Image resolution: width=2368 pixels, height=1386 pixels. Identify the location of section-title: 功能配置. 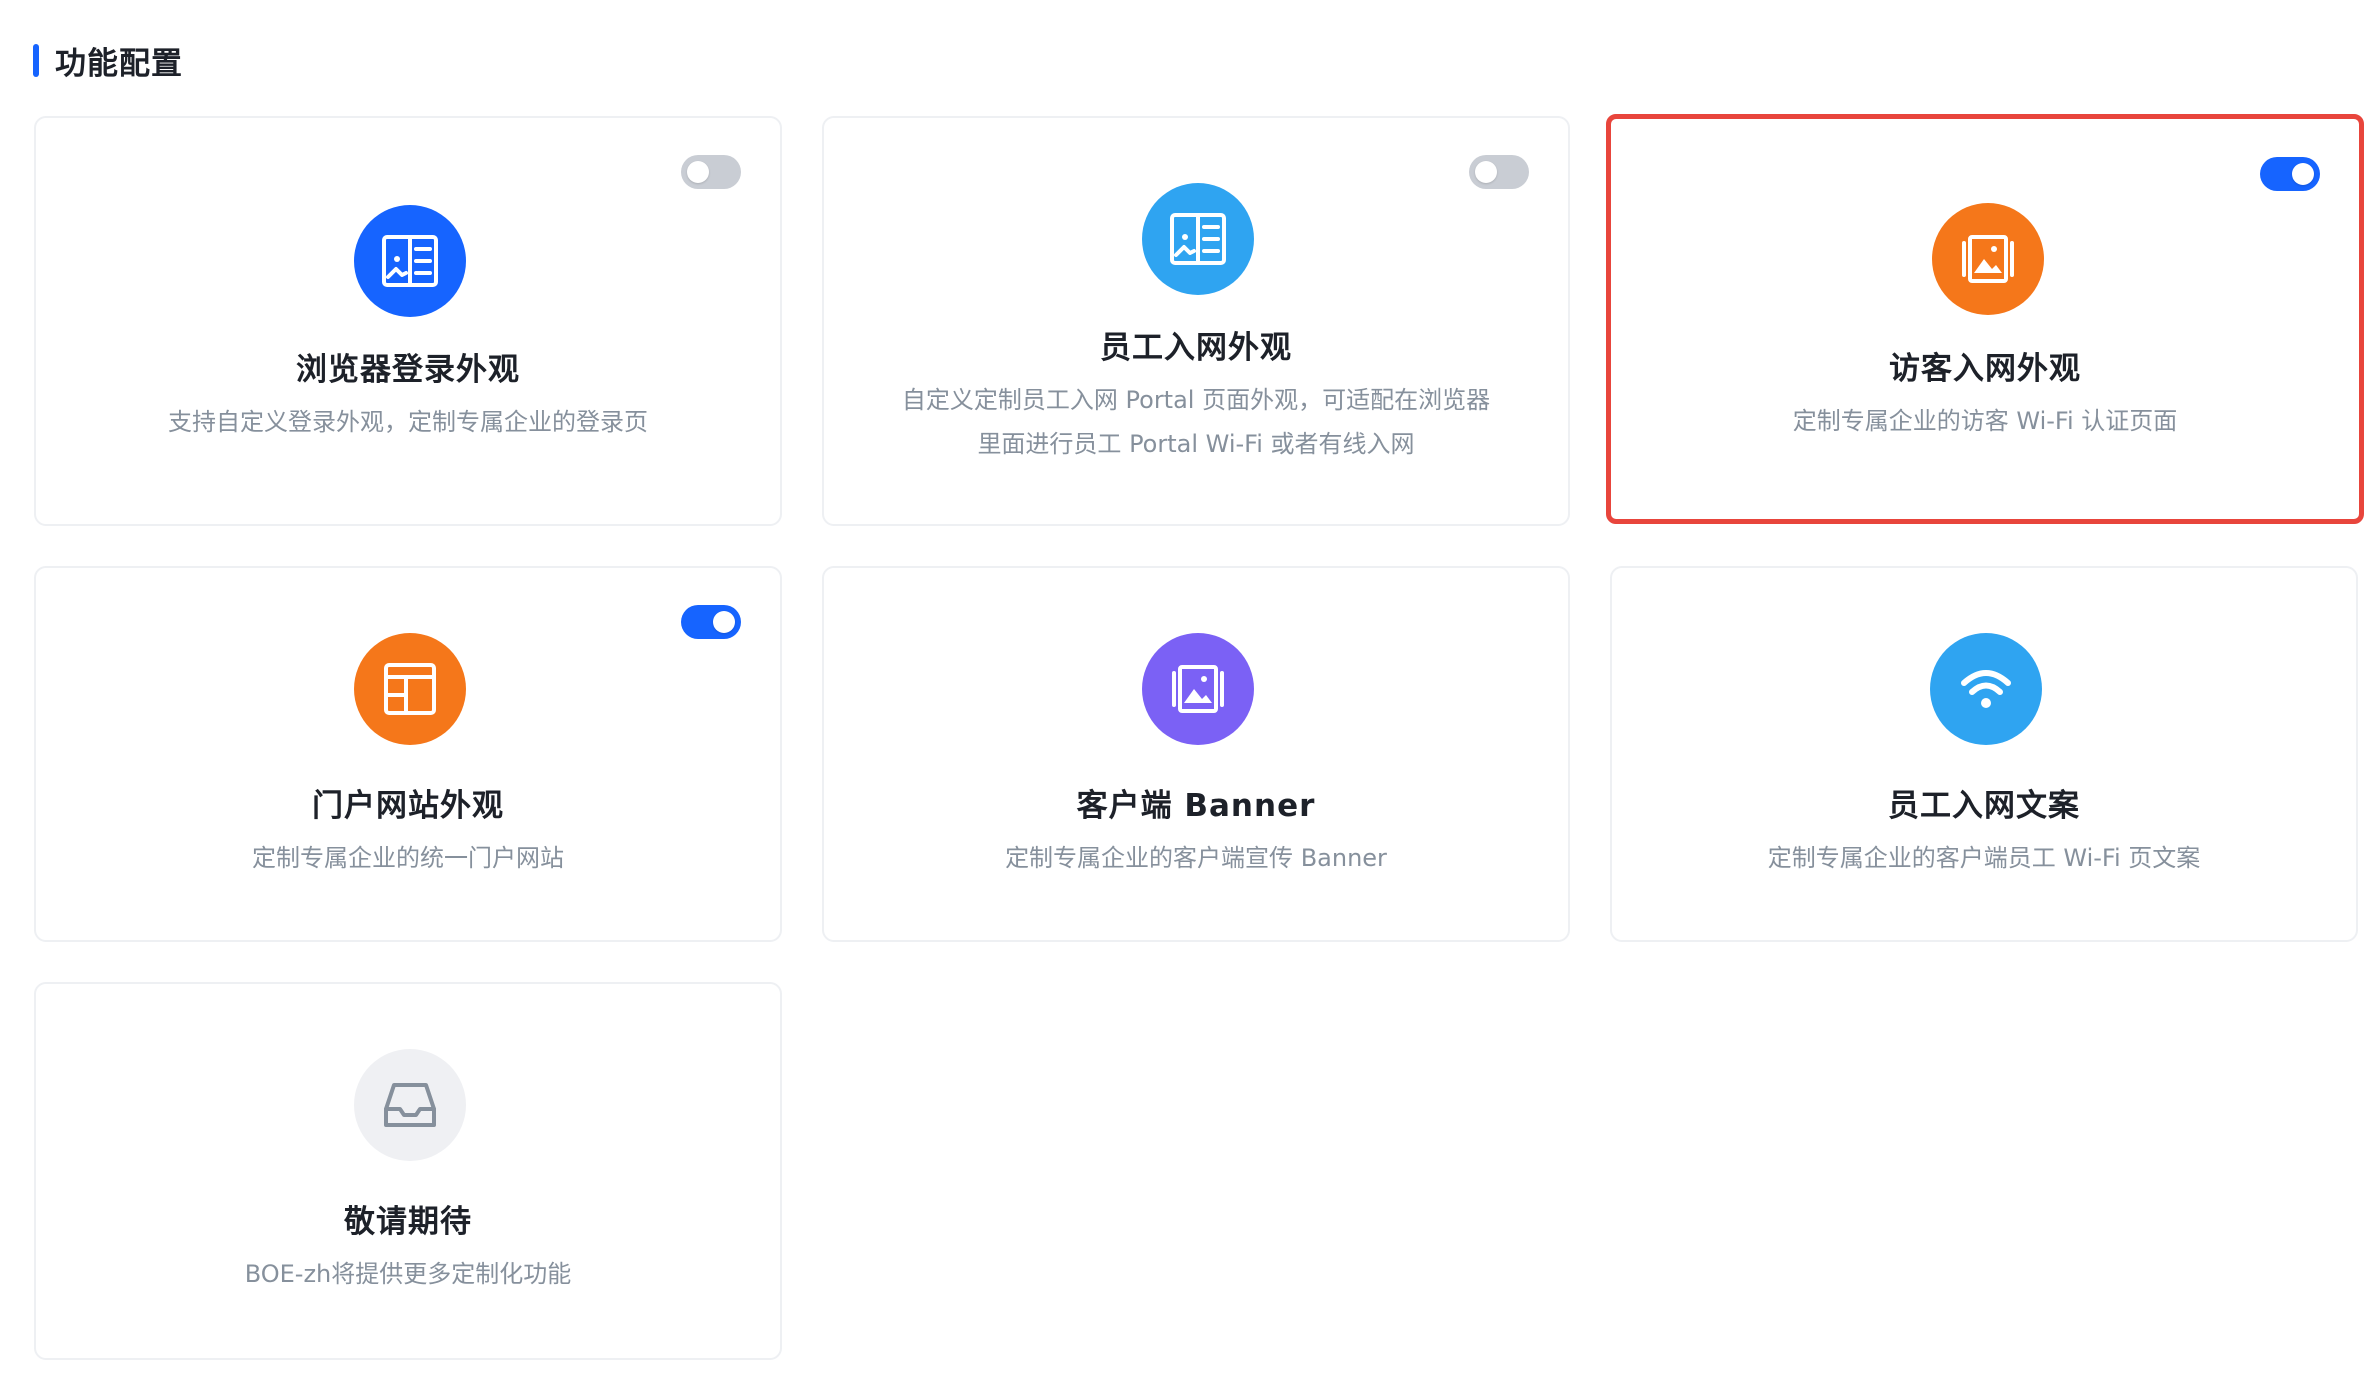
(119, 64).